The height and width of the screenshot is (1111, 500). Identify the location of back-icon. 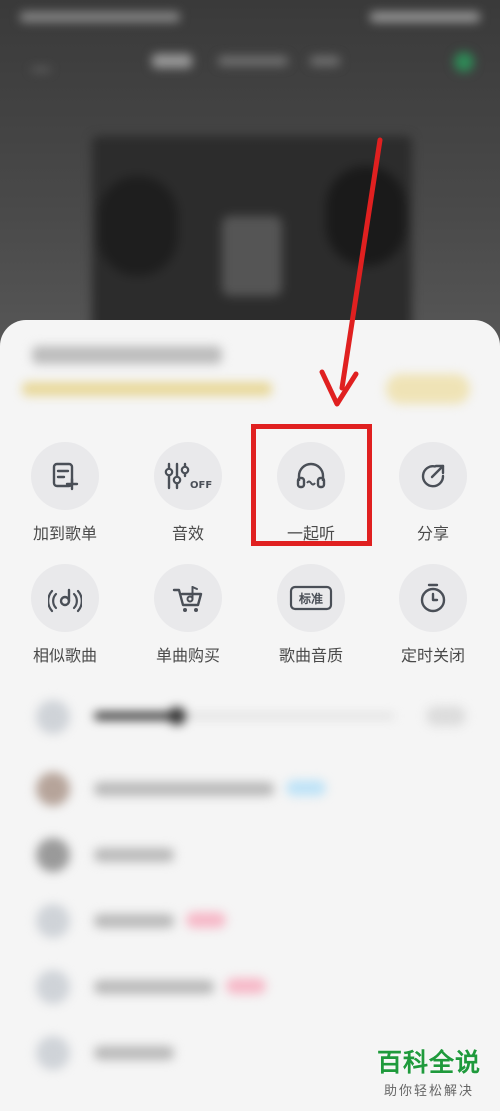
(41, 63).